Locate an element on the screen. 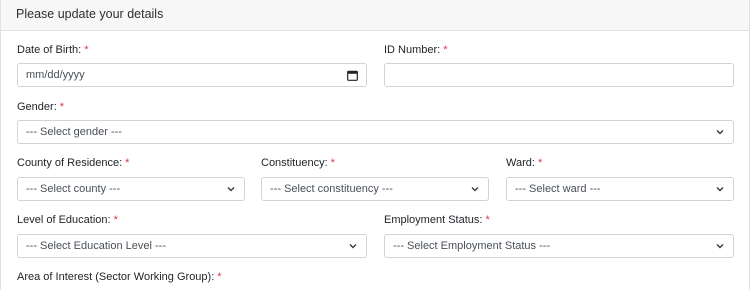 The image size is (750, 290). calendar-icon is located at coordinates (352, 75).